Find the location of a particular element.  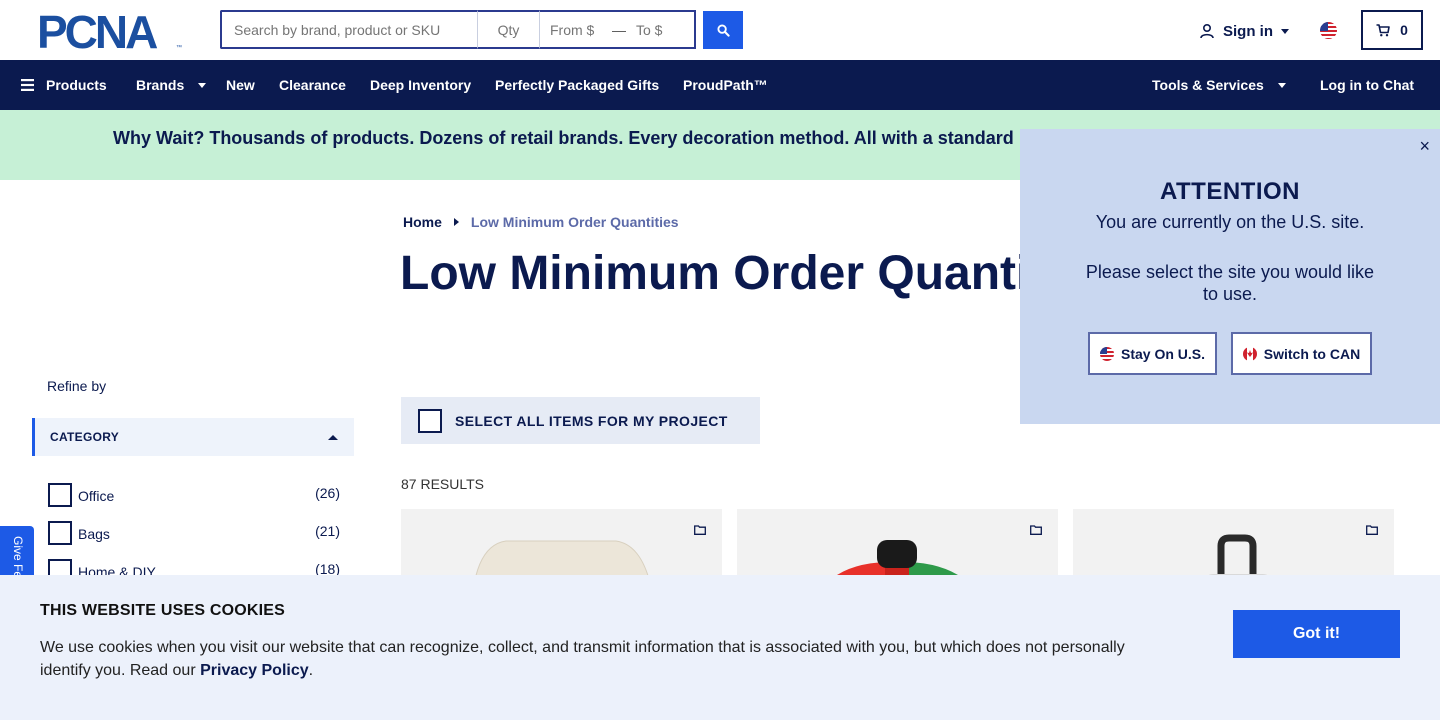

price-dash: — is located at coordinates (619, 29).